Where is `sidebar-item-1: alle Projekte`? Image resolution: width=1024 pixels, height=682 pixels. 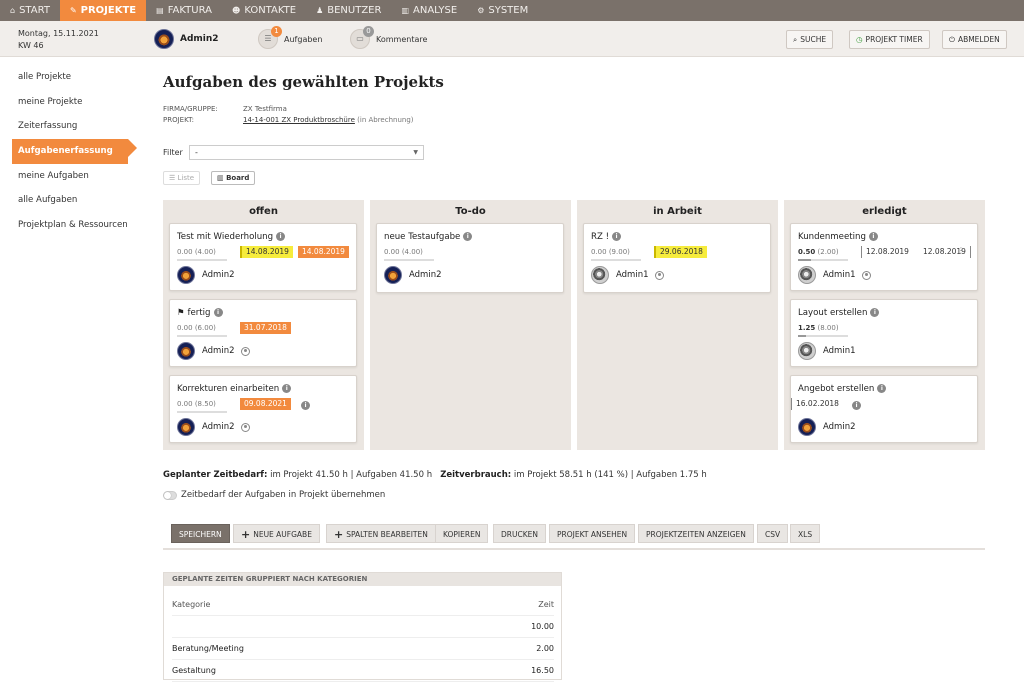
sidebar-item-1: alle Projekte is located at coordinates (70, 77).